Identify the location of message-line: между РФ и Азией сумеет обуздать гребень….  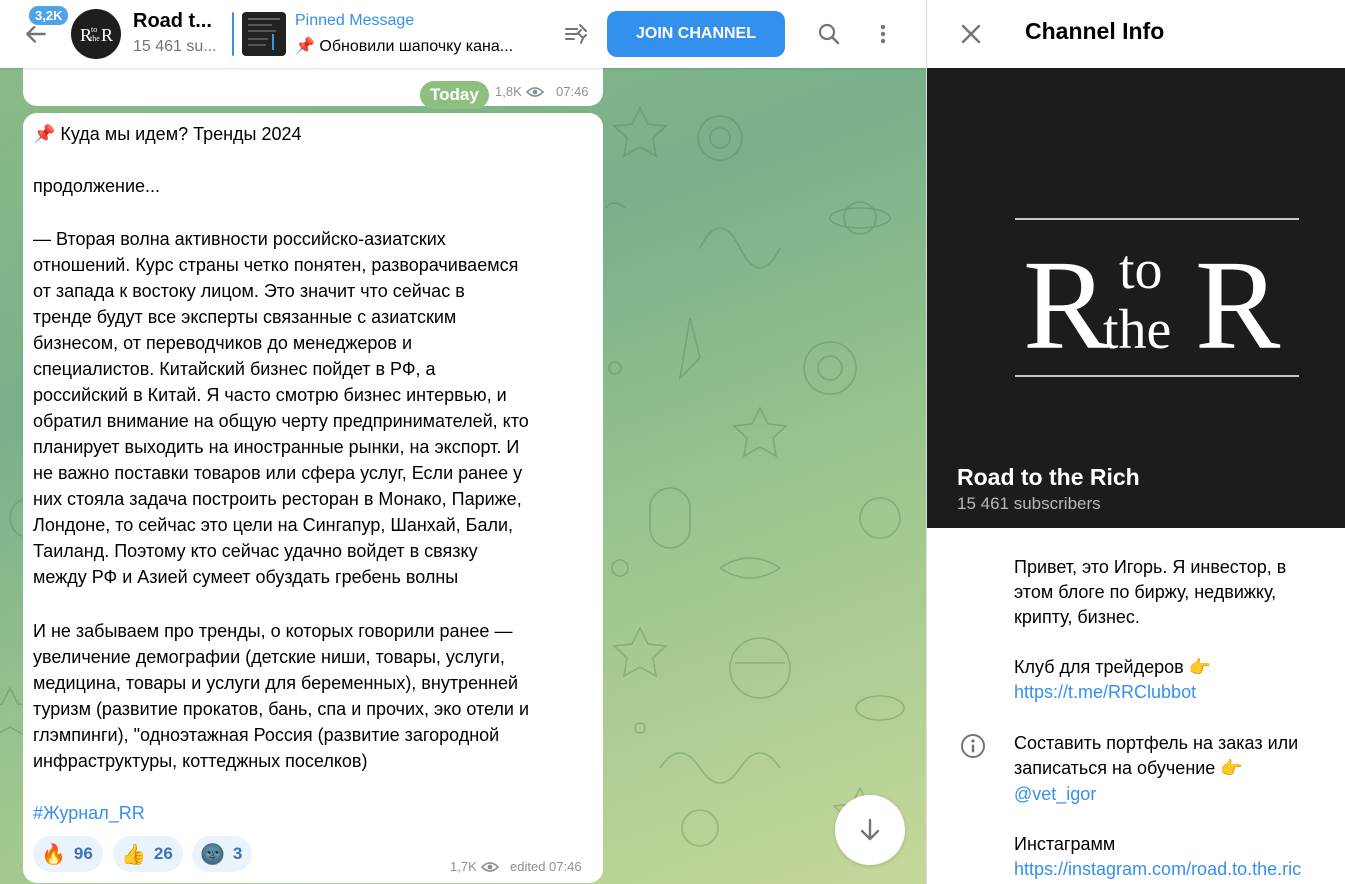
(246, 577).